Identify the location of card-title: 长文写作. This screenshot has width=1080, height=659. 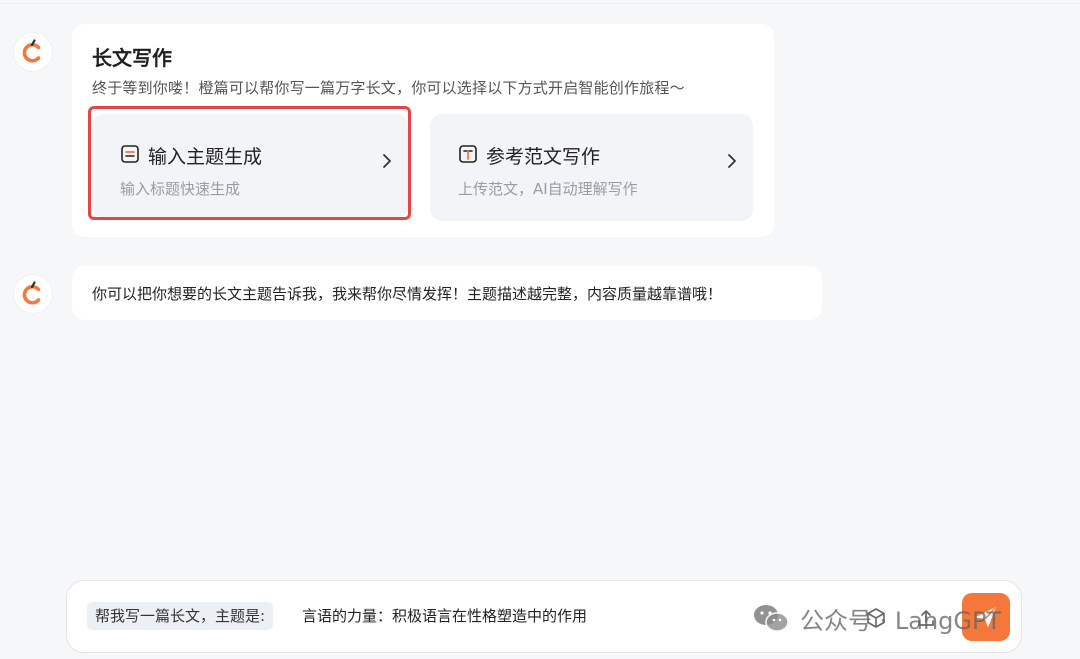
(132, 58).